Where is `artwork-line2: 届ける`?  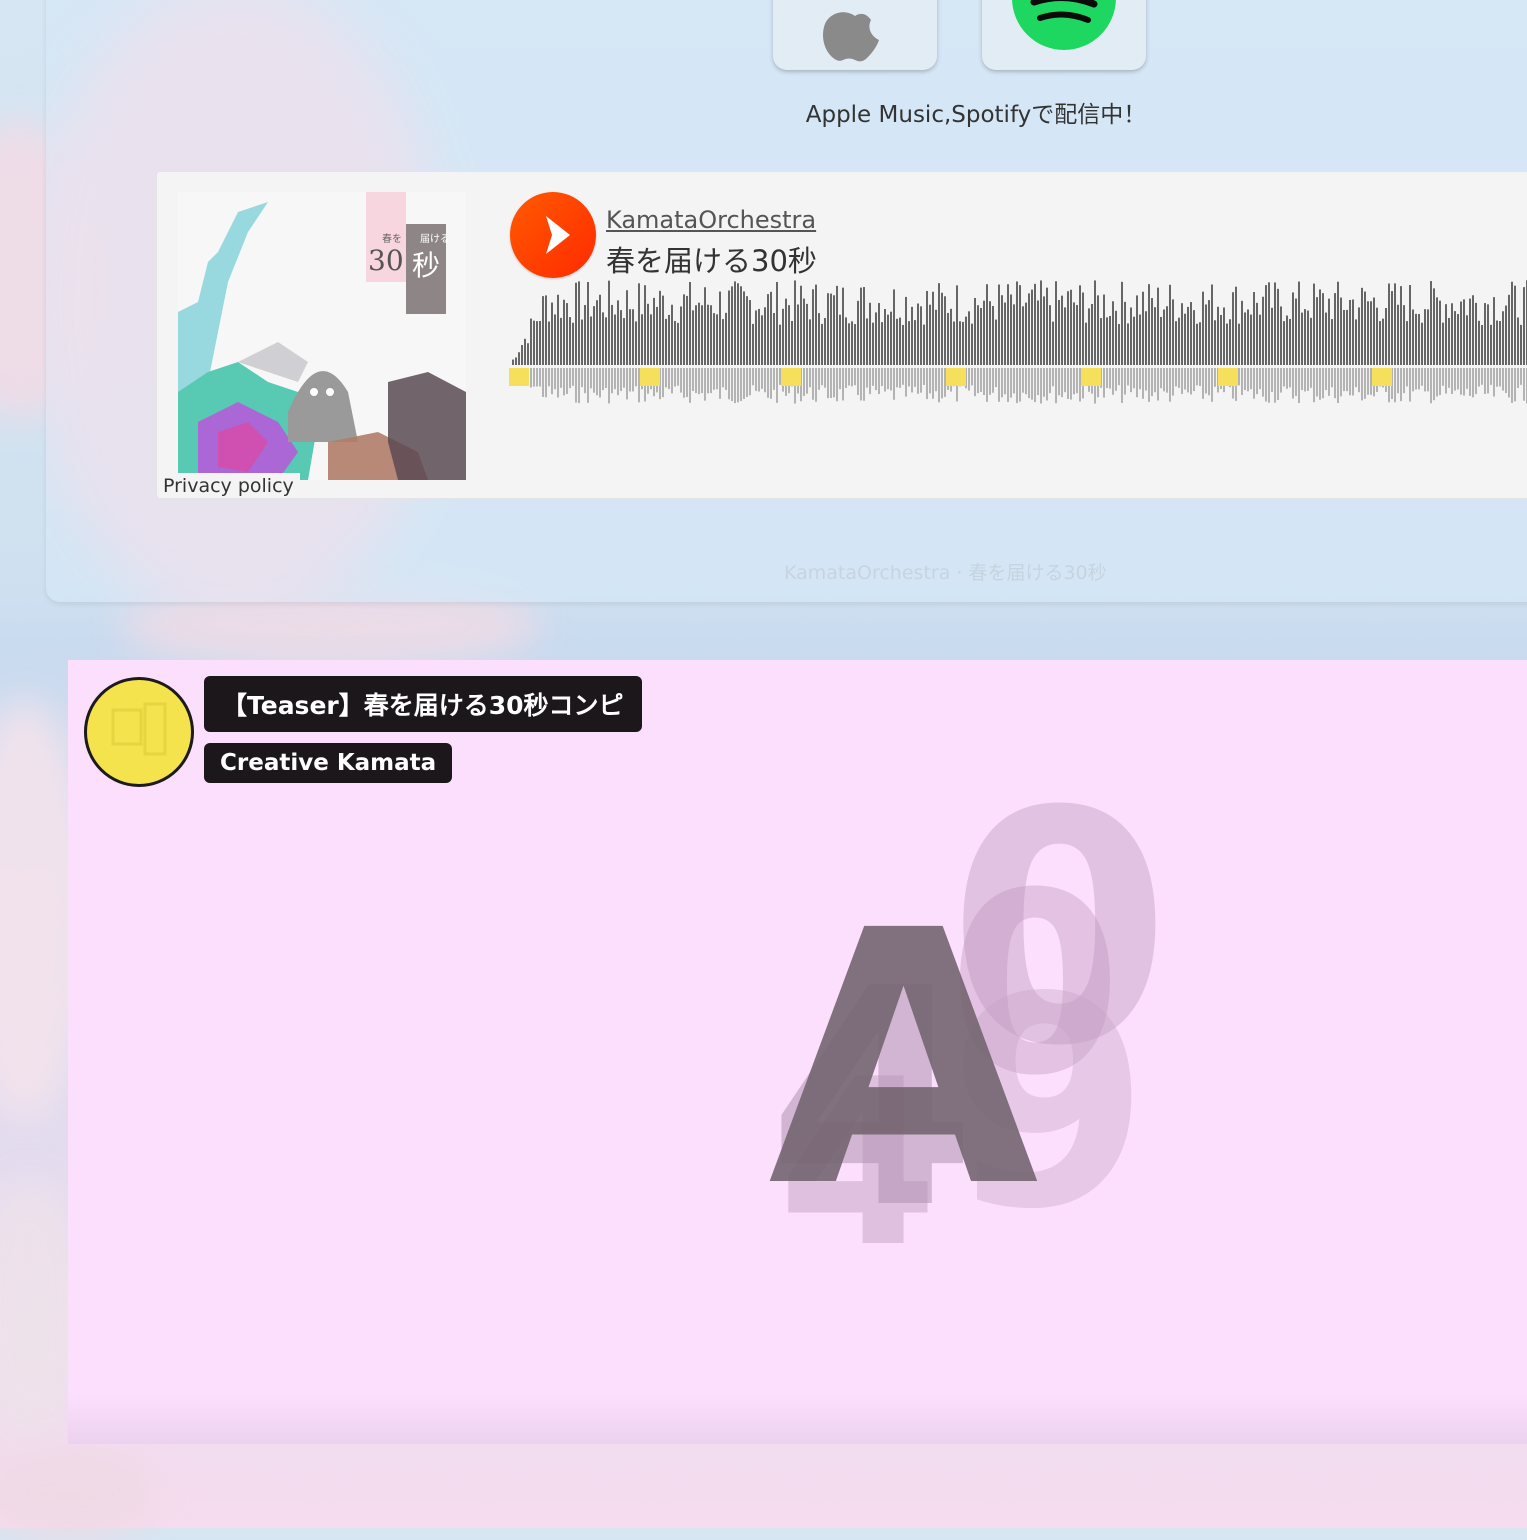
artwork-line2: 届ける is located at coordinates (435, 239).